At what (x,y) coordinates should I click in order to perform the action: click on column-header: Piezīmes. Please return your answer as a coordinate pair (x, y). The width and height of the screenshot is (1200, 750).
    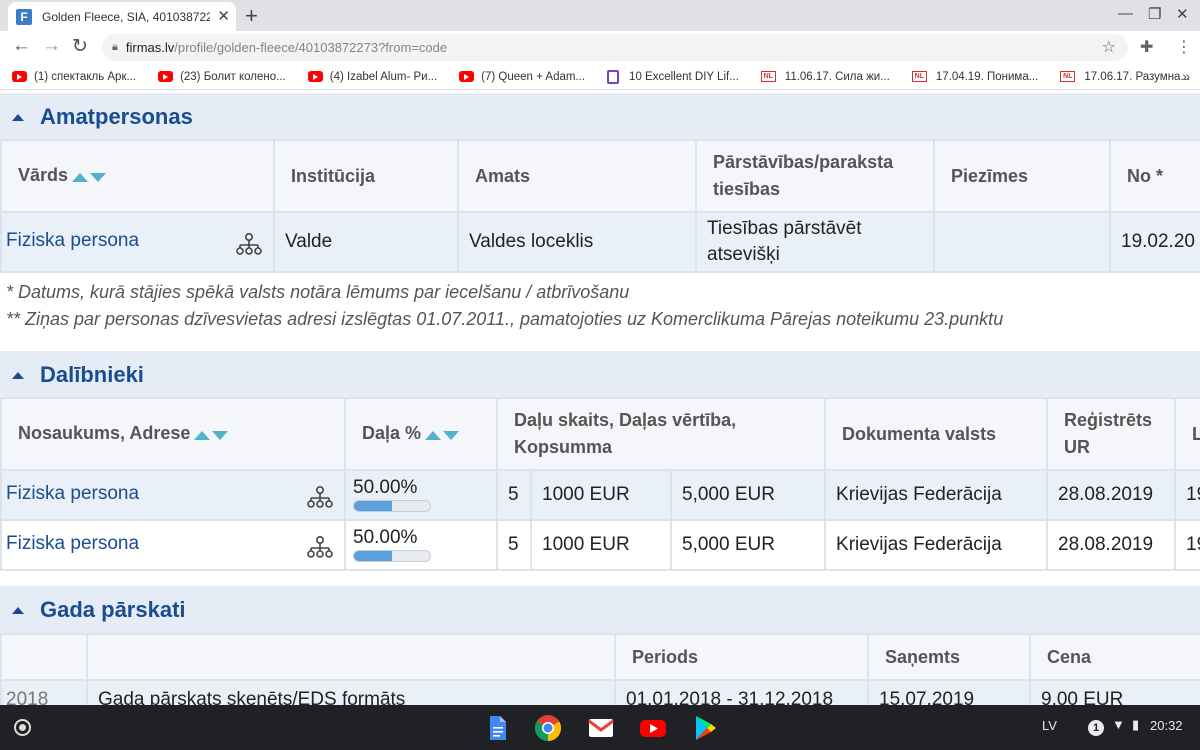
    Looking at the image, I should click on (1022, 176).